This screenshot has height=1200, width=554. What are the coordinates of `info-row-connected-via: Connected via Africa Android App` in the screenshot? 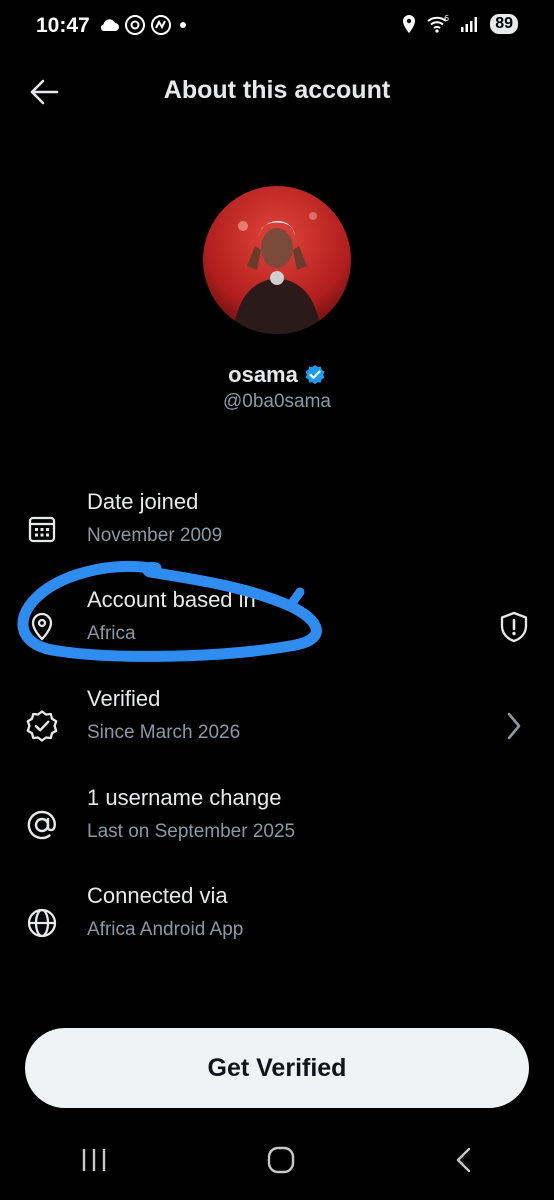 It's located at (277, 923).